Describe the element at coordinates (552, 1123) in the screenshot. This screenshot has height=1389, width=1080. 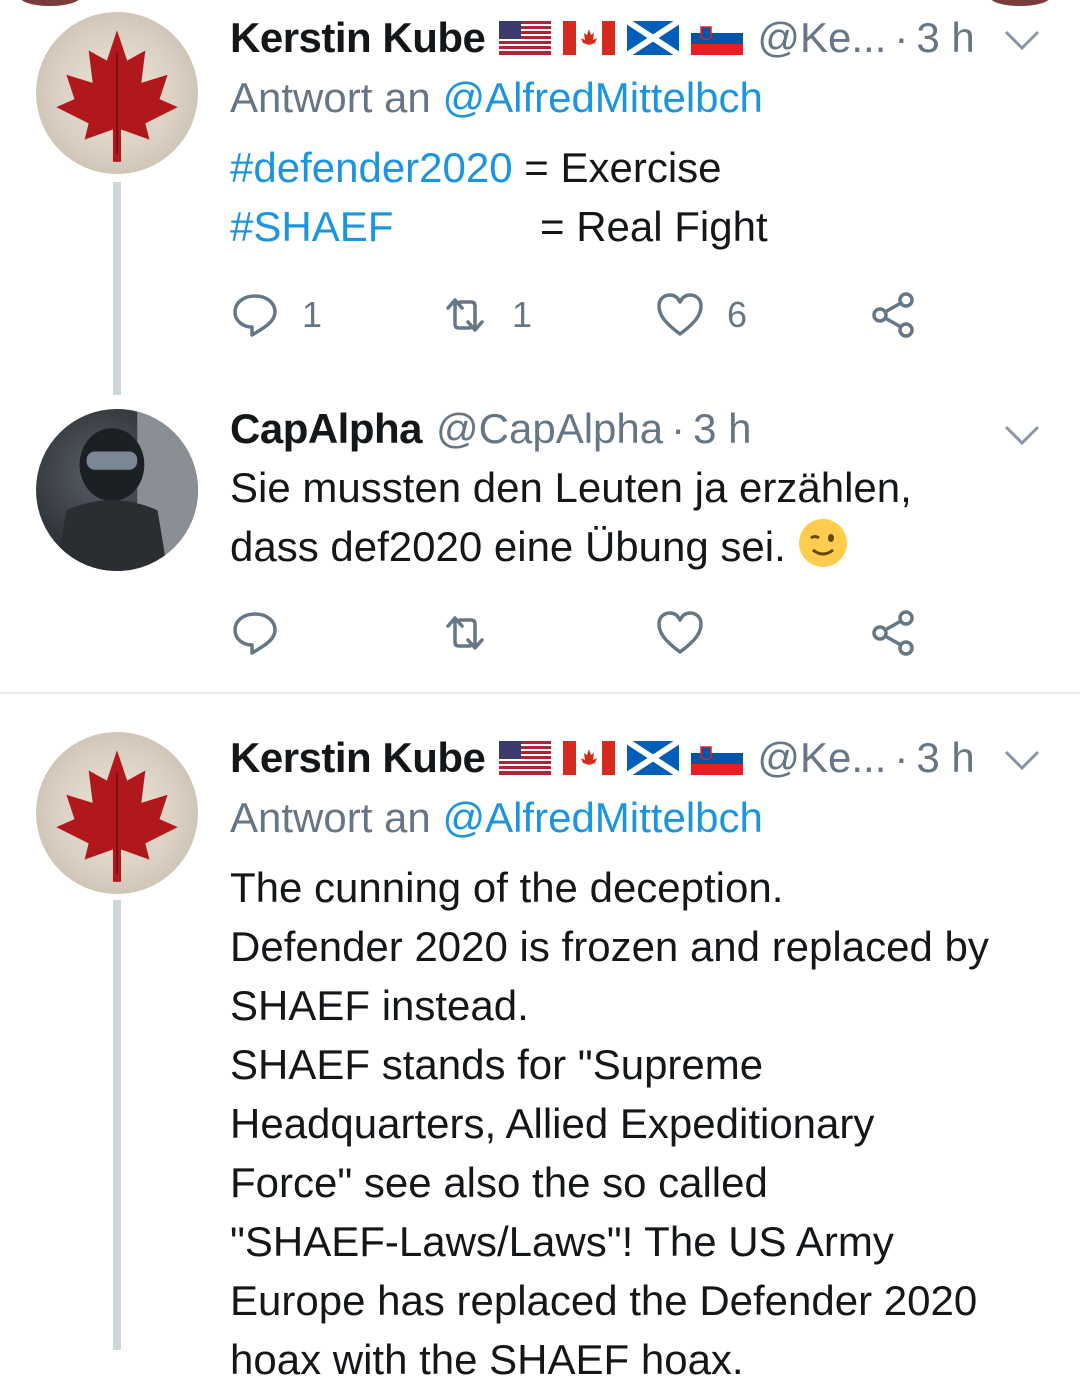
I see `tweet-line: Headquarters, Allied Expeditionary` at that location.